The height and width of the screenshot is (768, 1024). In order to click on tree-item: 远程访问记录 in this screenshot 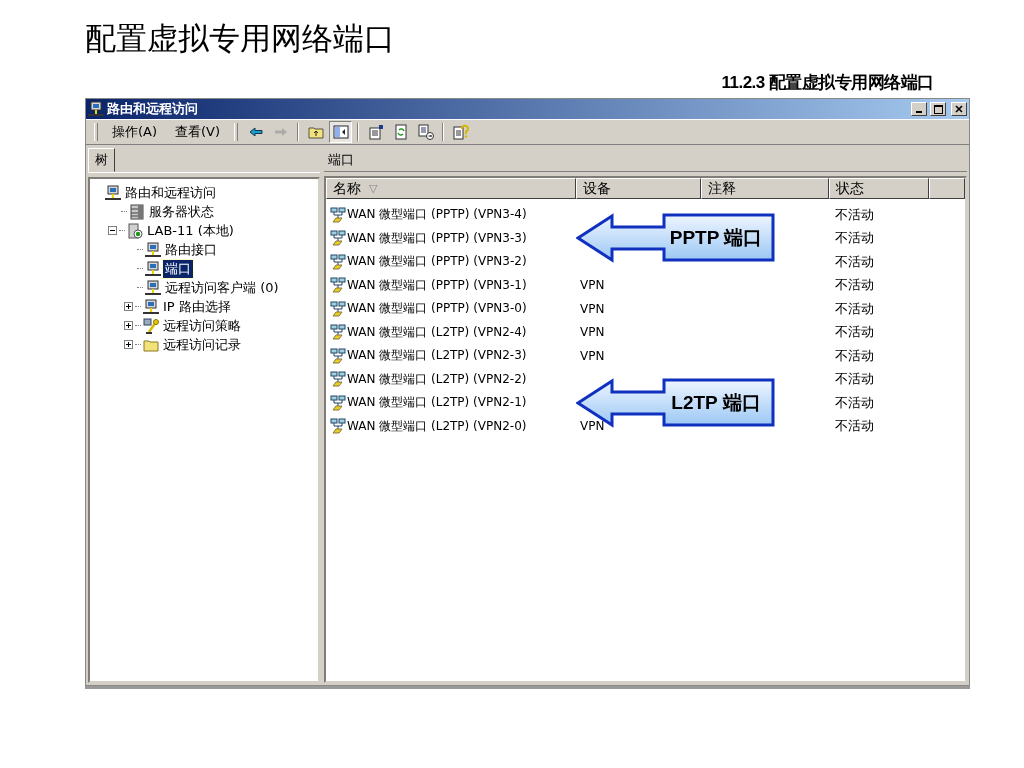, I will do `click(202, 344)`.